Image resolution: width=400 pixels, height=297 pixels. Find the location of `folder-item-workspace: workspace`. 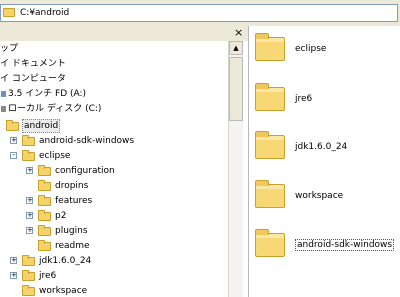

folder-item-workspace: workspace is located at coordinates (324, 198).